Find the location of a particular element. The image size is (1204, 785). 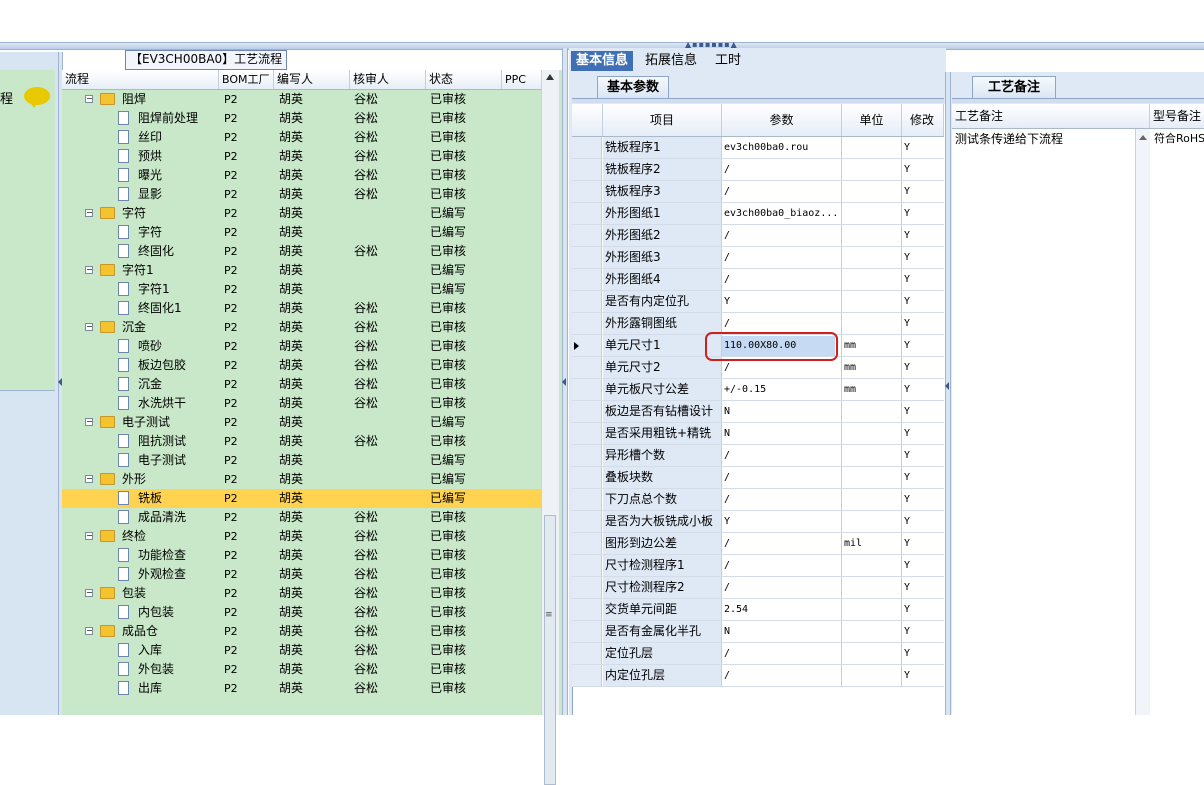

tree-step-row: 终固化1 P2 胡英 谷松 已审核 is located at coordinates (301, 308).